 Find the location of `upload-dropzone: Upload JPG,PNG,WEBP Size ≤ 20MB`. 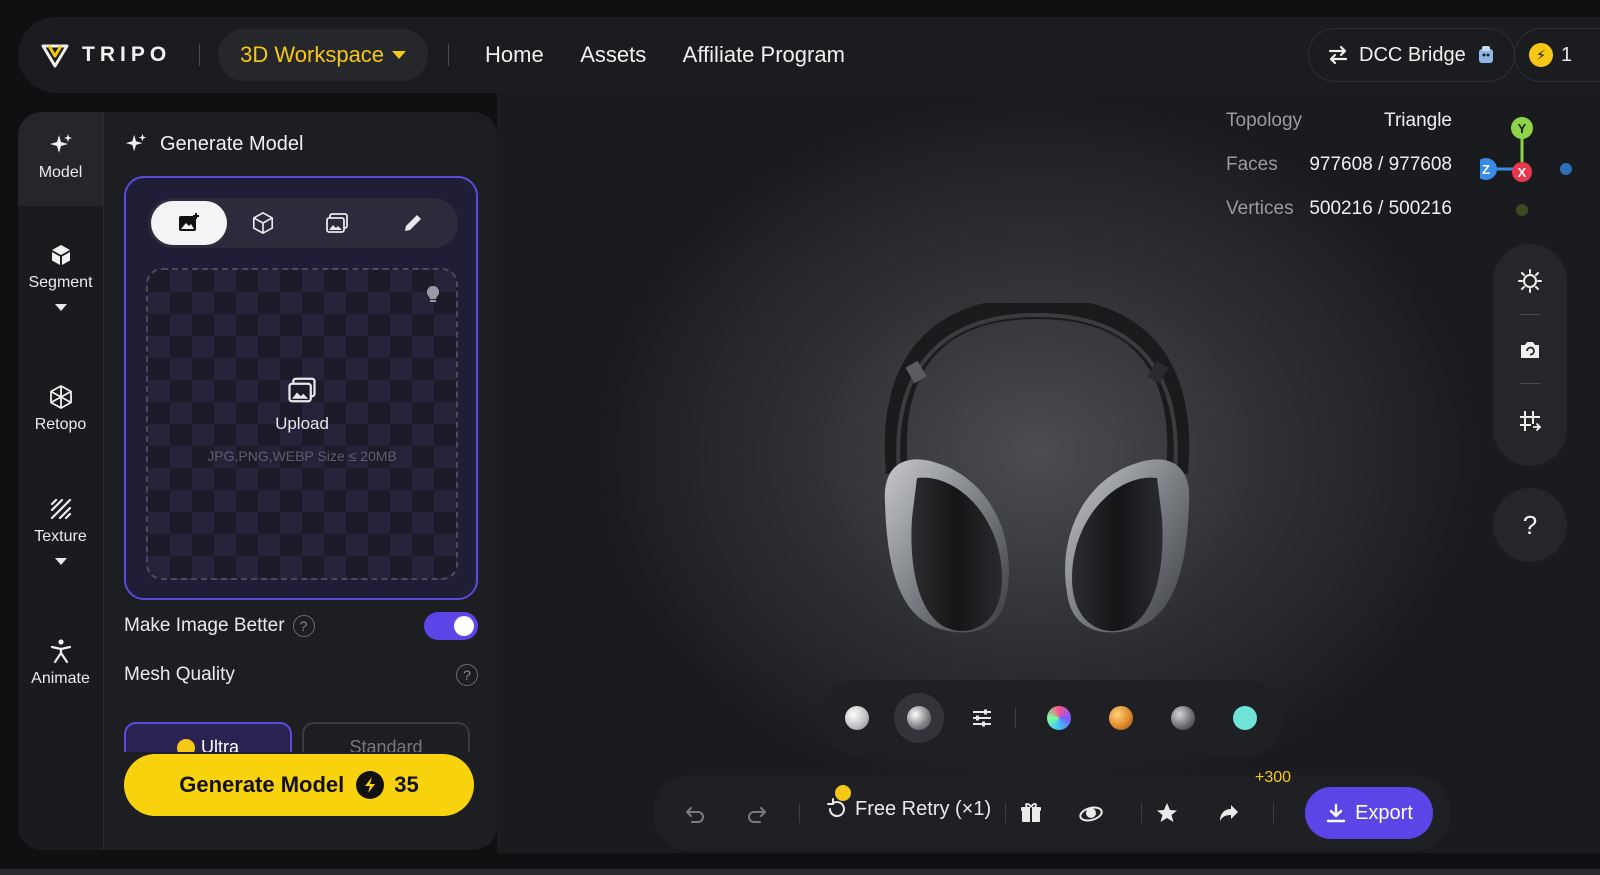

upload-dropzone: Upload JPG,PNG,WEBP Size ≤ 20MB is located at coordinates (302, 424).